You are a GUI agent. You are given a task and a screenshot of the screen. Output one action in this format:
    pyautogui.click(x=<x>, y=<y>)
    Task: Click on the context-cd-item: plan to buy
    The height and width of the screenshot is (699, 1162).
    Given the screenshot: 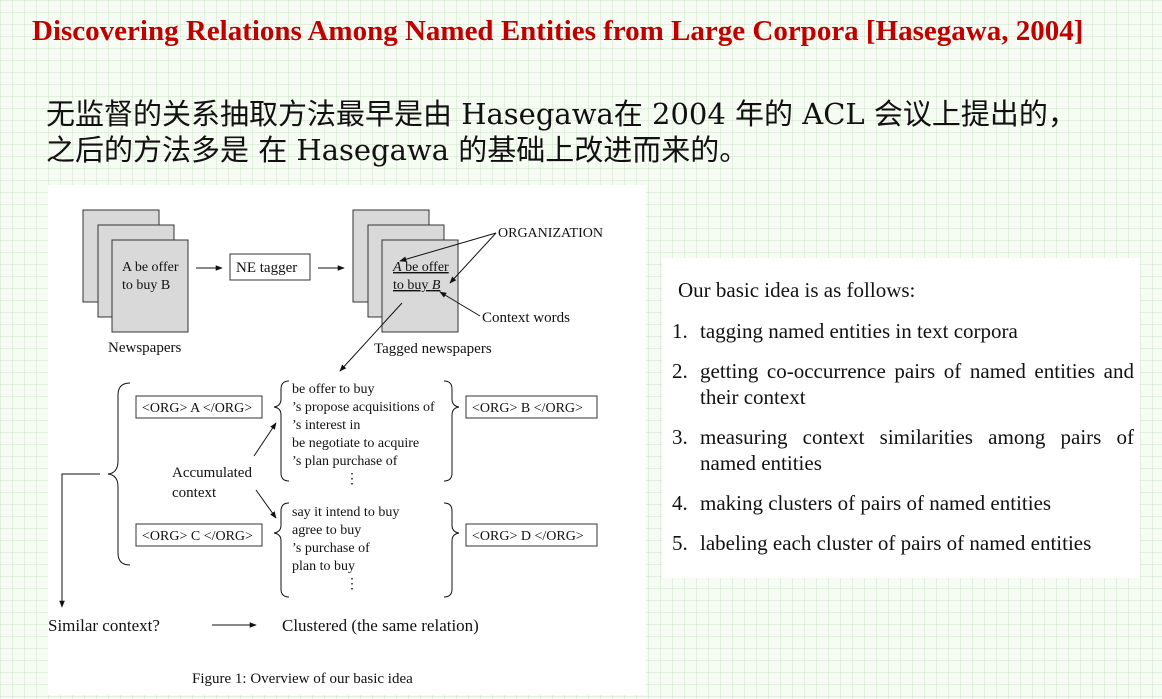 What is the action you would take?
    pyautogui.click(x=323, y=566)
    